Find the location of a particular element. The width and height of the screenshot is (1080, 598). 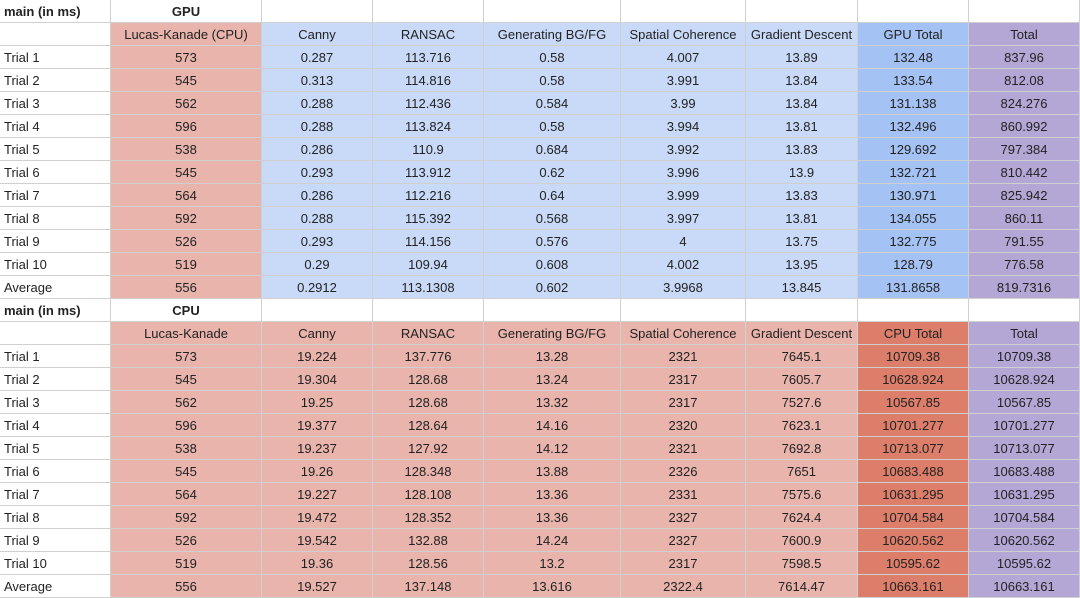

value-cell: 109.94 is located at coordinates (428, 264).